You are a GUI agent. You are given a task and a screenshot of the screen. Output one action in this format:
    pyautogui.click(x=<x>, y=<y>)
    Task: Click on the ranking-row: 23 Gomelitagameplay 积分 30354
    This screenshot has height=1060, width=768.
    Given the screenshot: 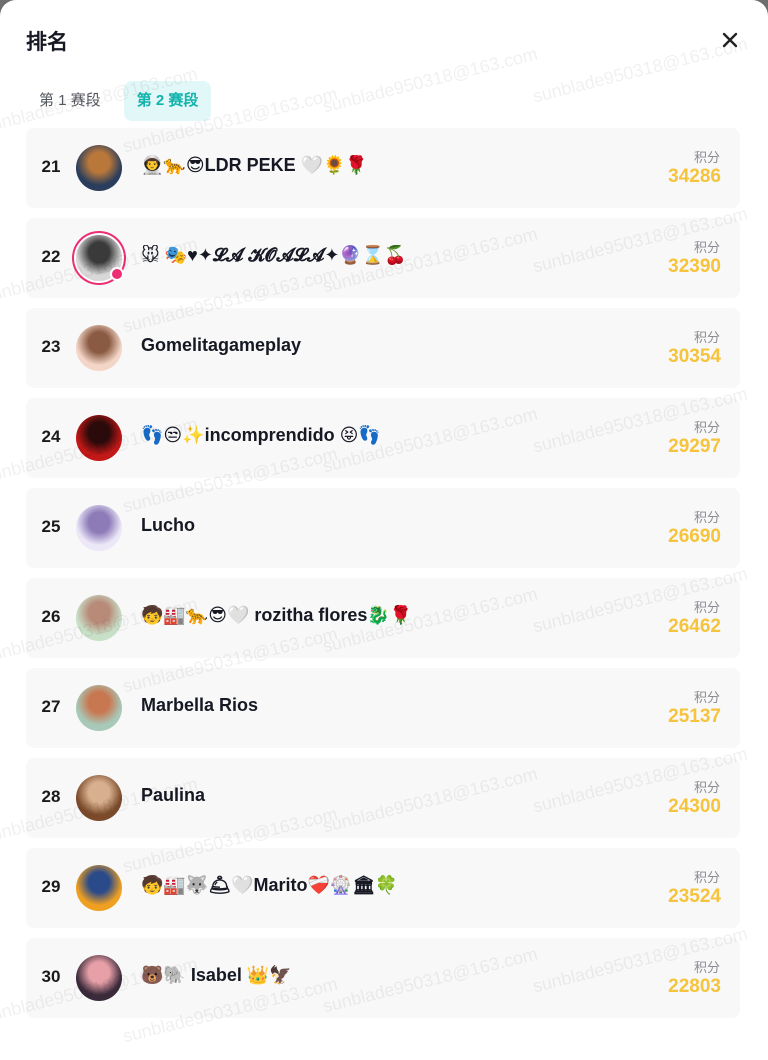 What is the action you would take?
    pyautogui.click(x=383, y=348)
    